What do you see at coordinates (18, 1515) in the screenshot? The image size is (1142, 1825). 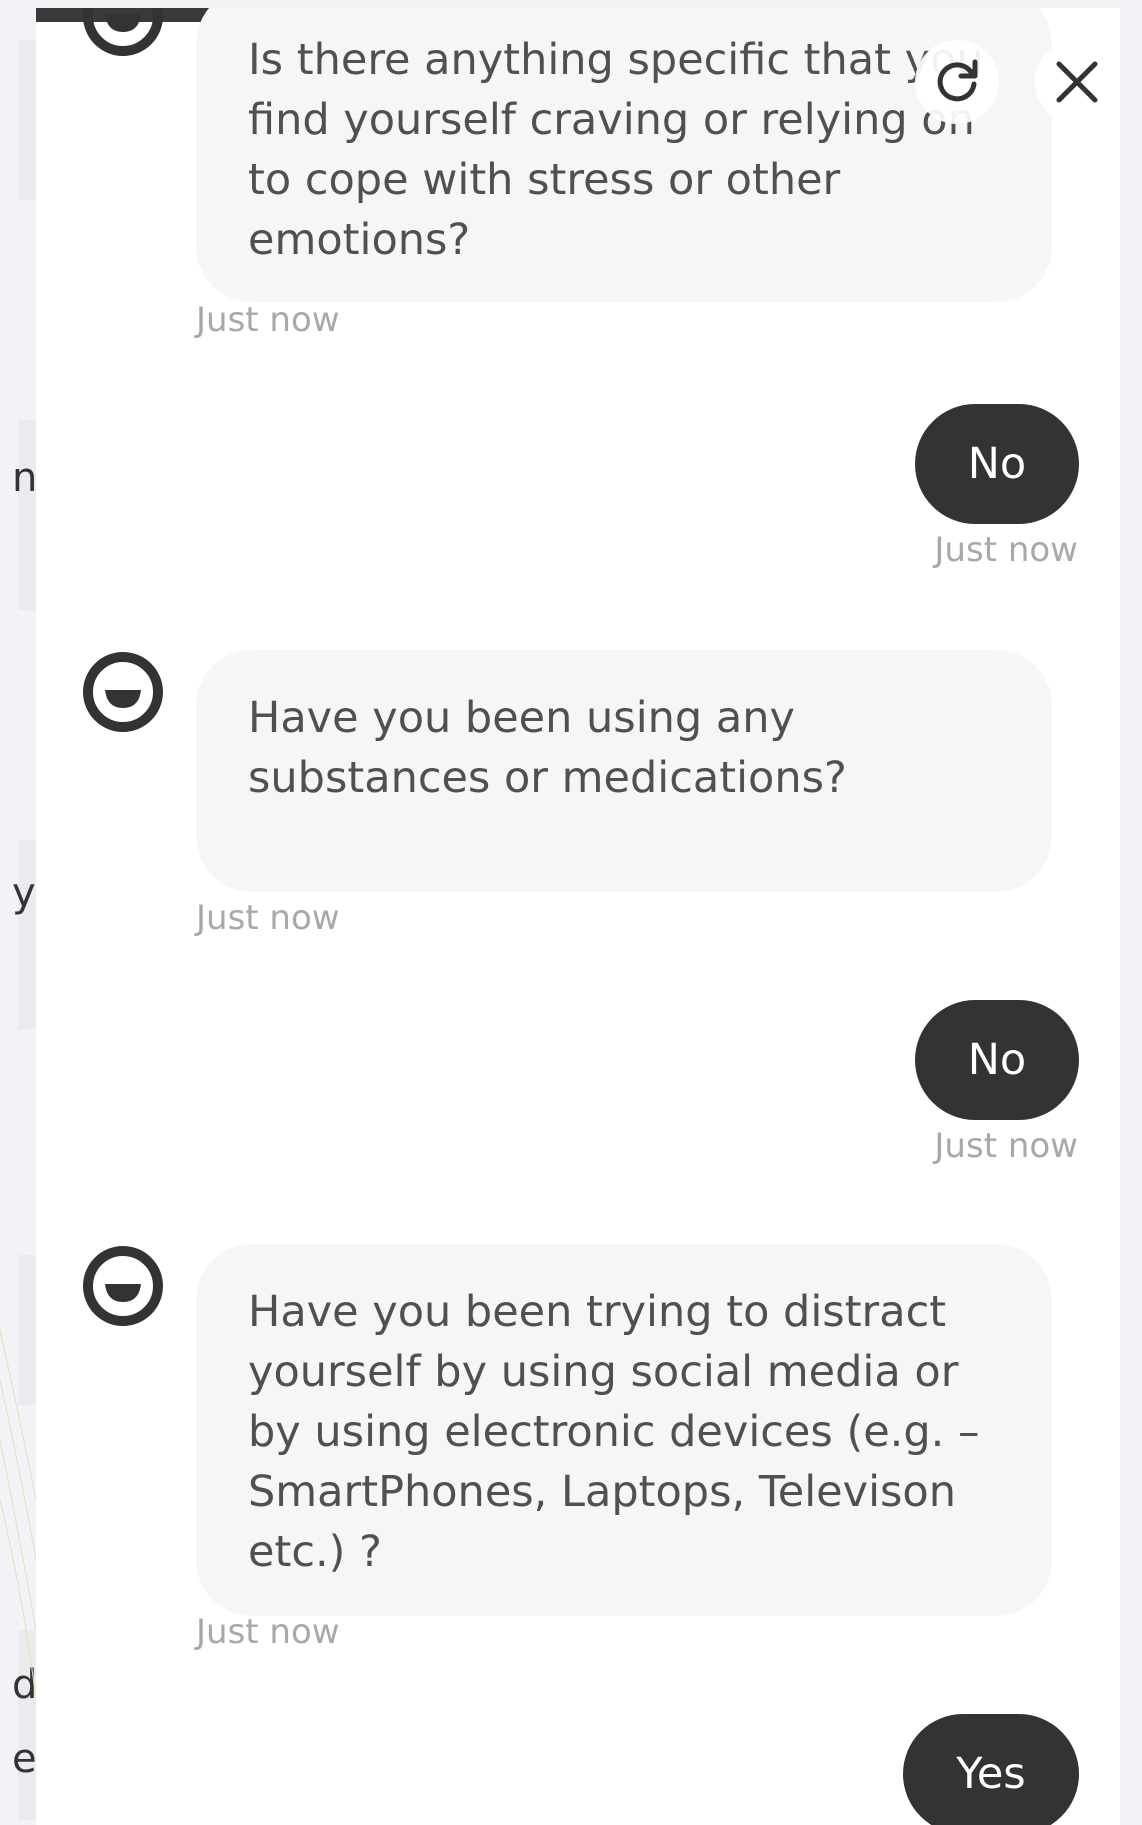 I see `background-decoration` at bounding box center [18, 1515].